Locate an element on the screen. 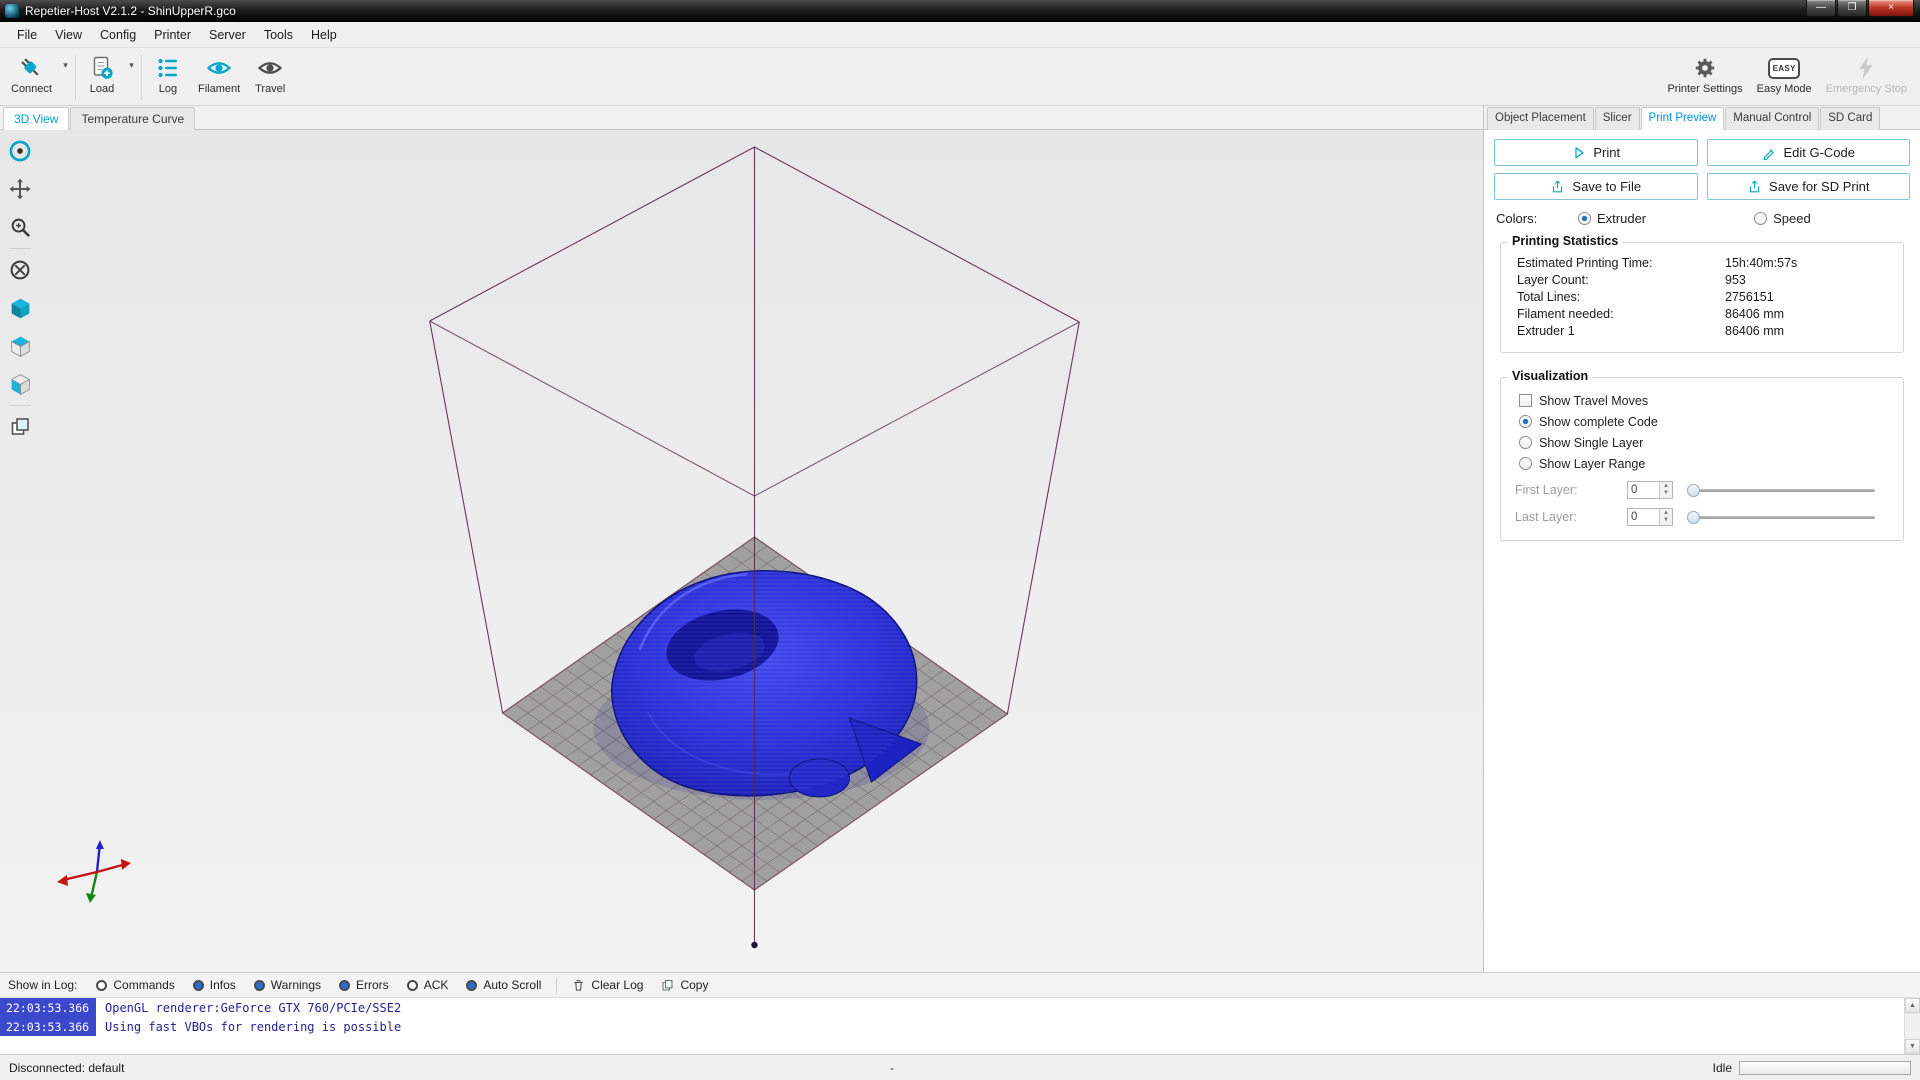  menu-item-help: Help is located at coordinates (324, 35).